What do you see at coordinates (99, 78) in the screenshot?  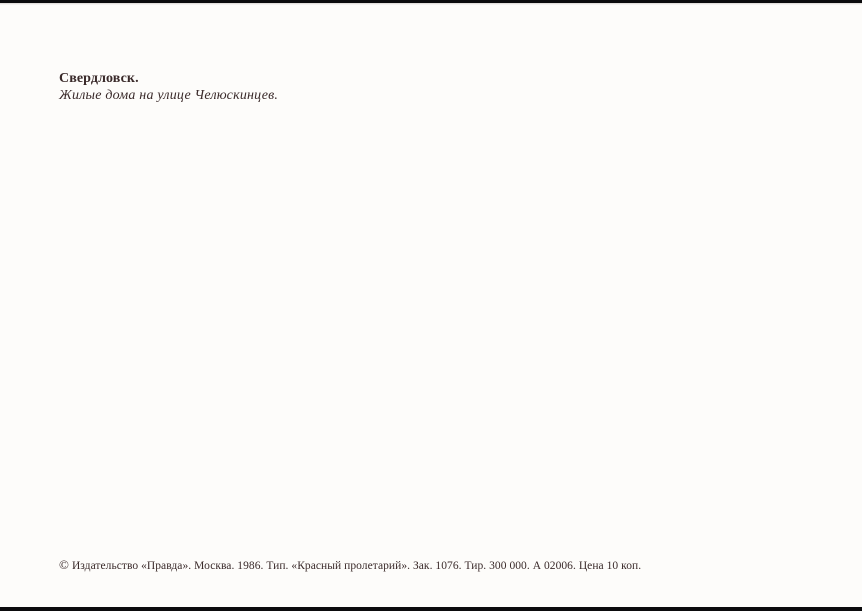 I see `city-title: Свердловск.` at bounding box center [99, 78].